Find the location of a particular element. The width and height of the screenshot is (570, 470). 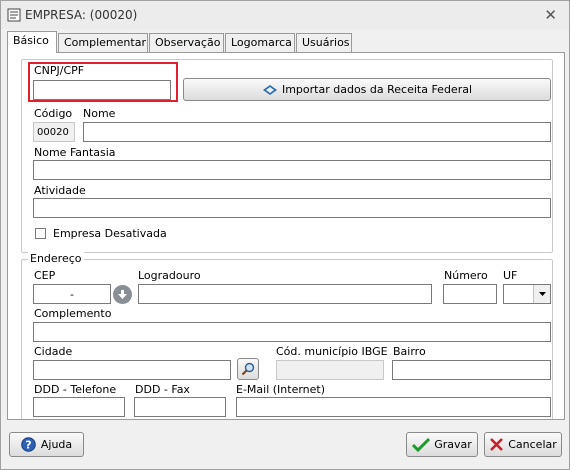

empresa-desativada-label: Empresa Desativada is located at coordinates (110, 233).